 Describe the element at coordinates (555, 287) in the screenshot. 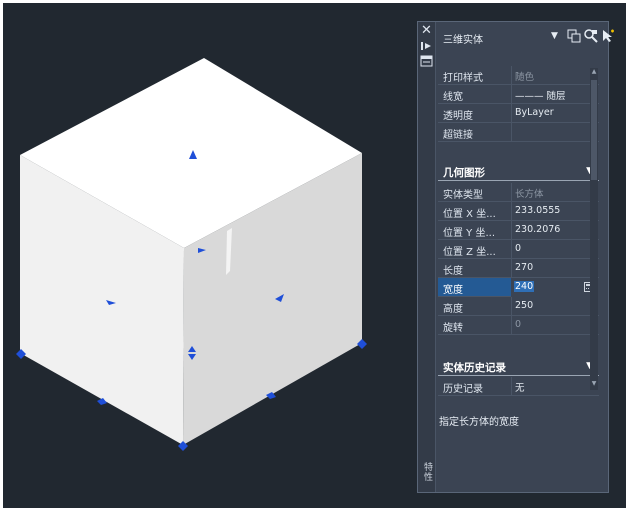

I see `width-input: 240` at that location.